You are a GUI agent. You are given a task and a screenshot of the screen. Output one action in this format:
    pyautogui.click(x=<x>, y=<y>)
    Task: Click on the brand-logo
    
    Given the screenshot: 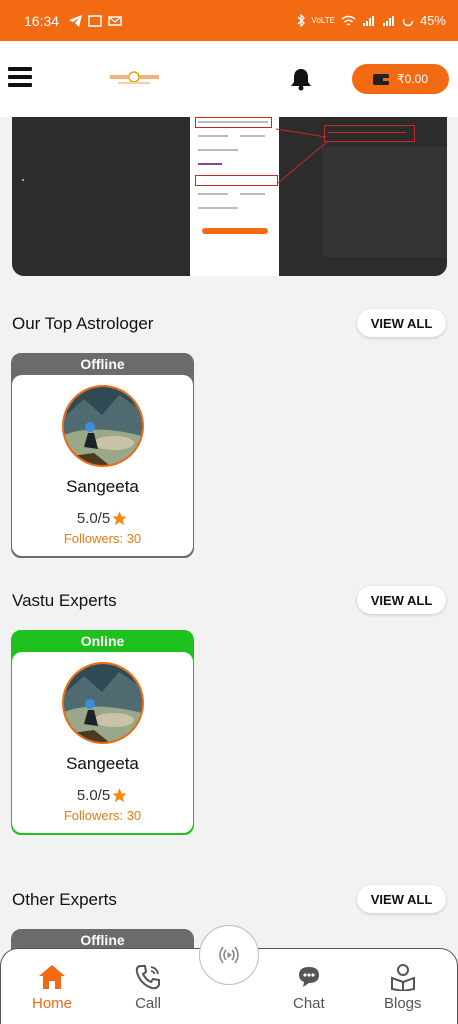 What is the action you would take?
    pyautogui.click(x=134, y=78)
    